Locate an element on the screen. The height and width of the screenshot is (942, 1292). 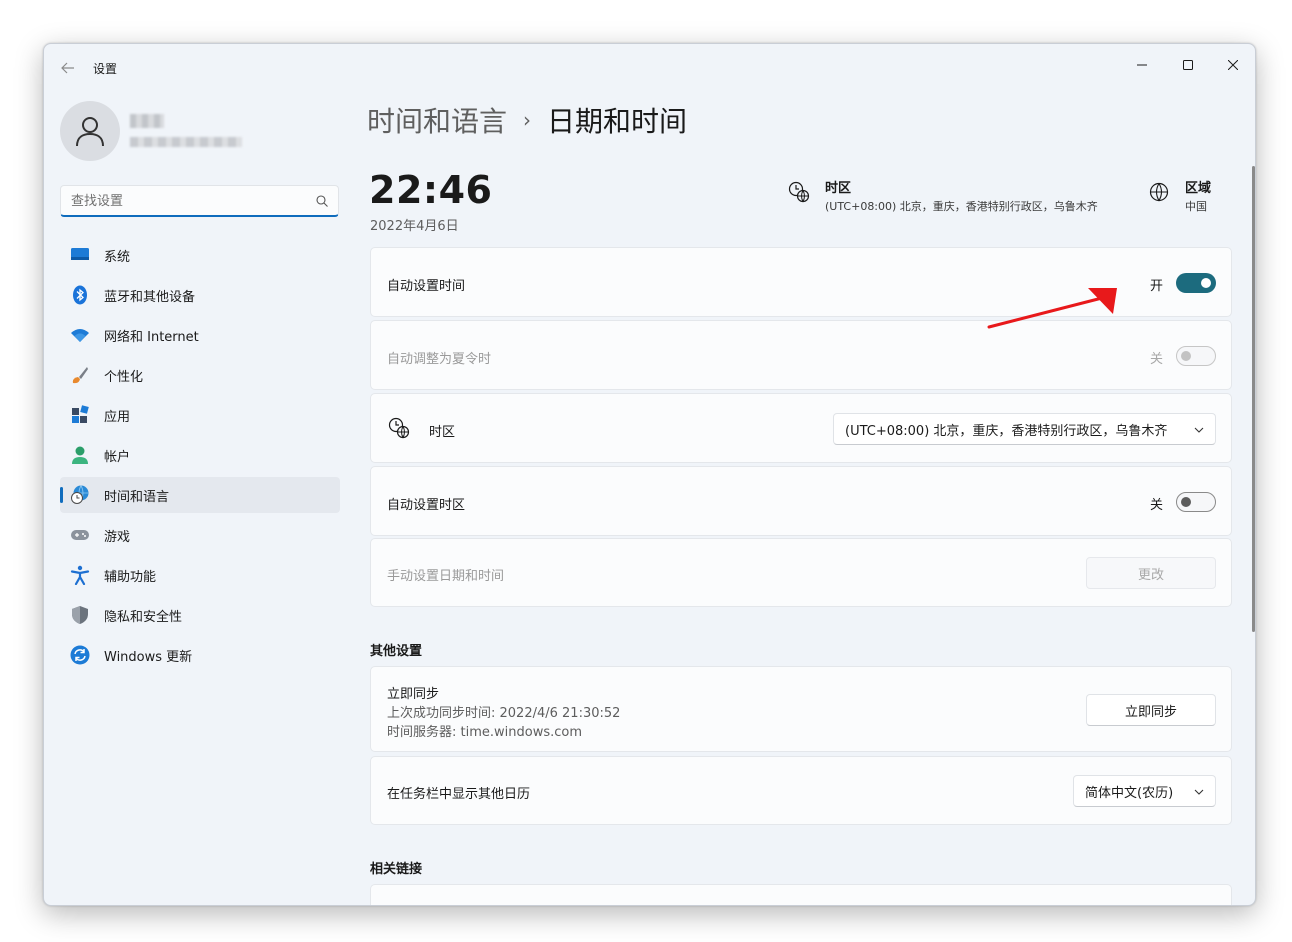
sidebar-item-time-language: 时间和语言 is located at coordinates (200, 495).